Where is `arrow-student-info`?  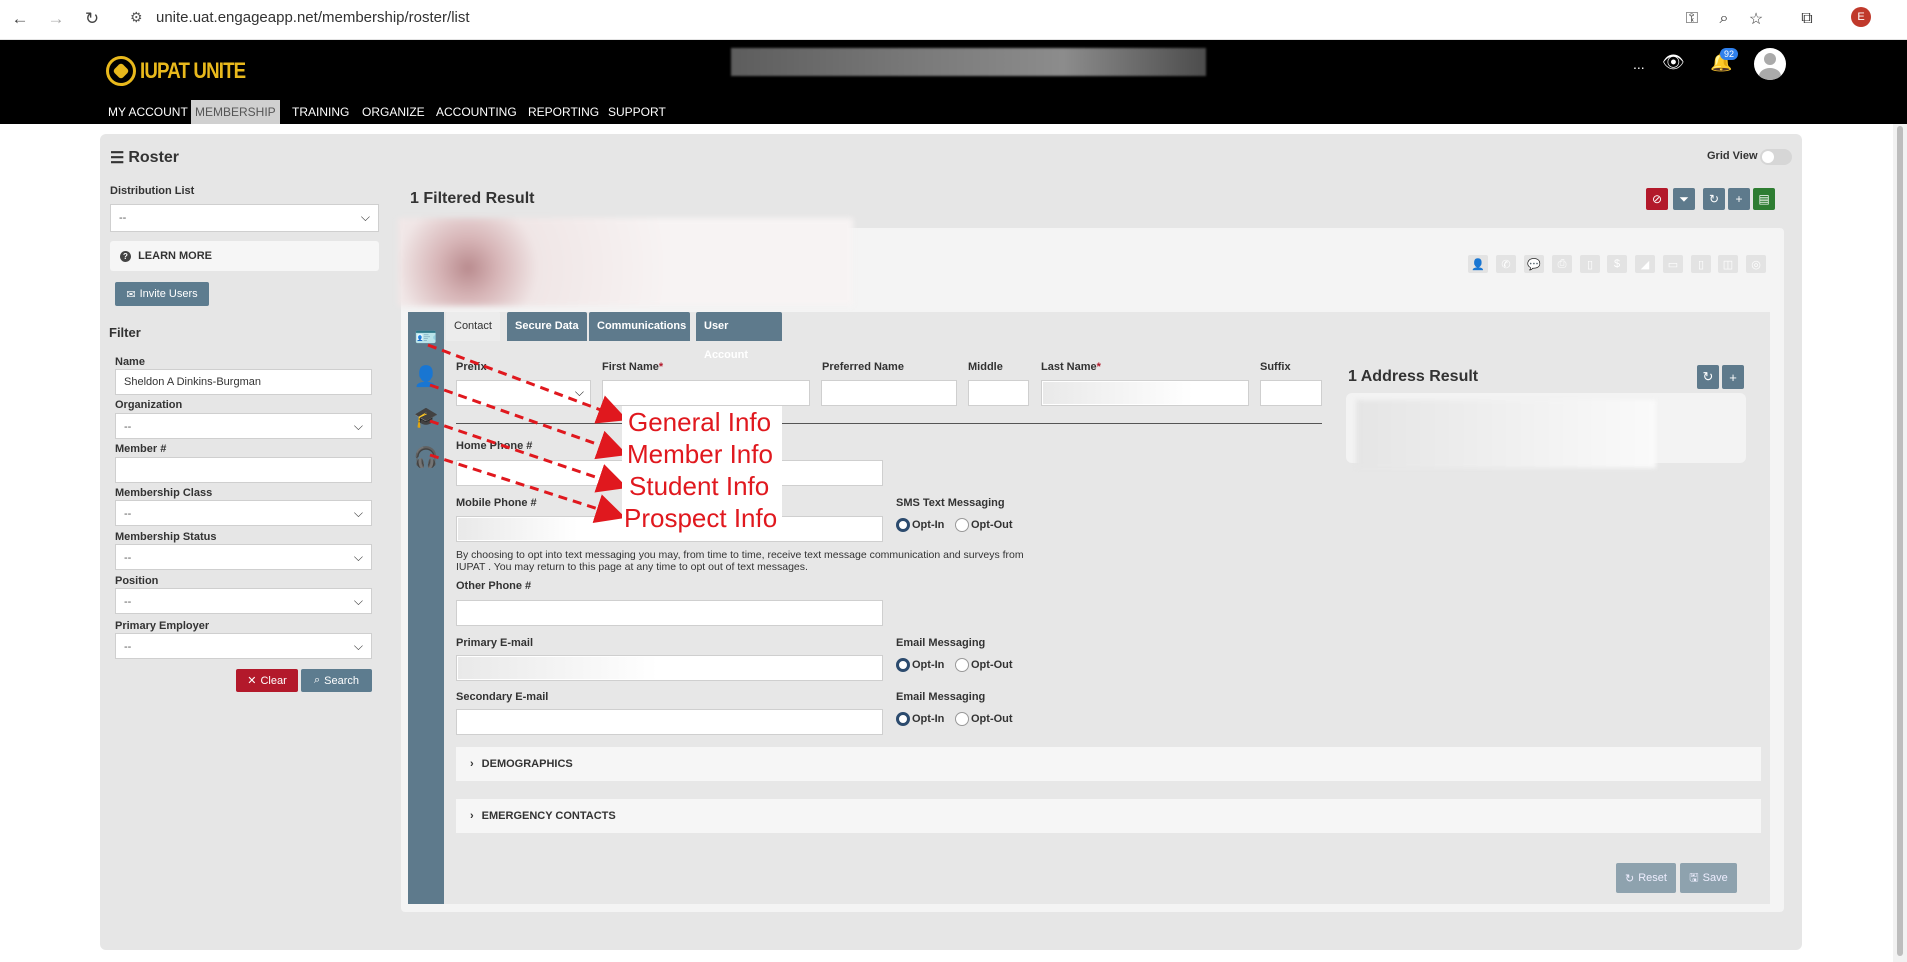 arrow-student-info is located at coordinates (528, 456).